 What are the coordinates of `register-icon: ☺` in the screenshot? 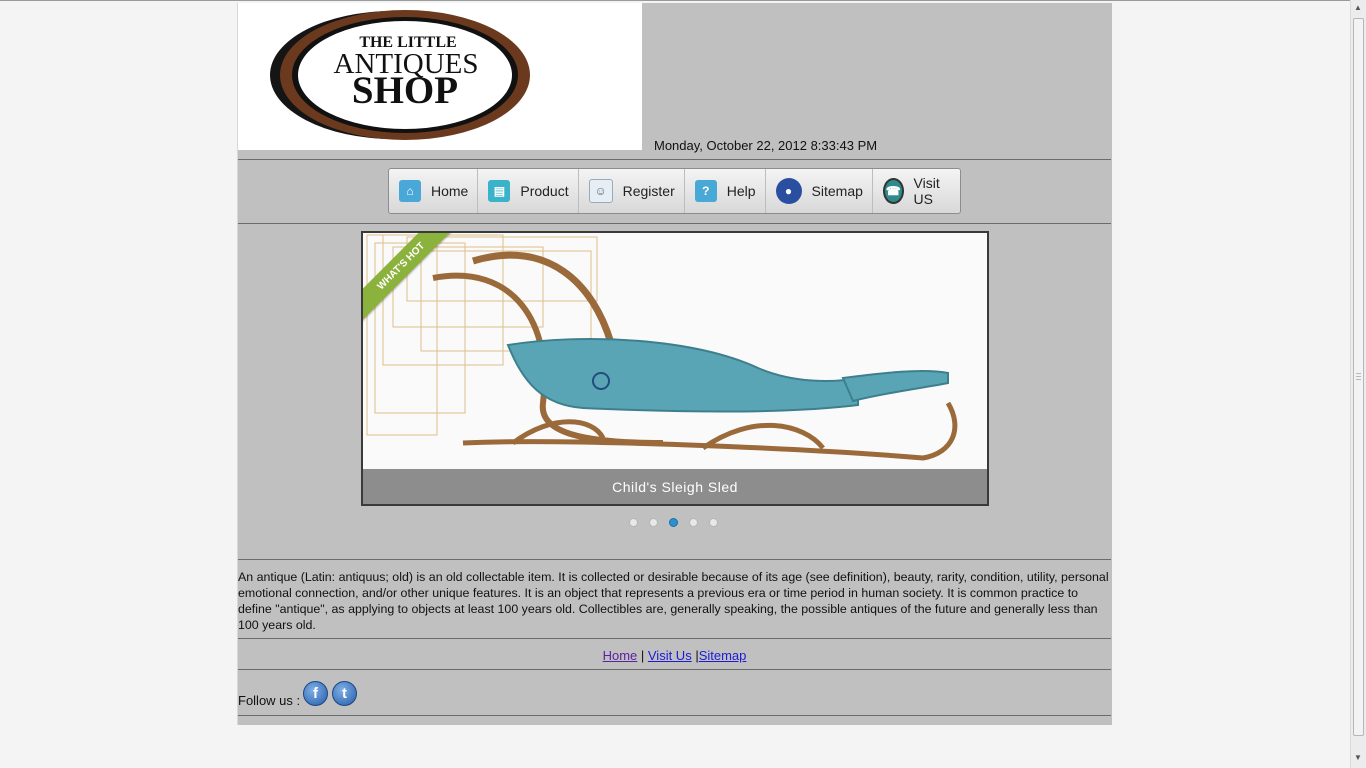 It's located at (600, 191).